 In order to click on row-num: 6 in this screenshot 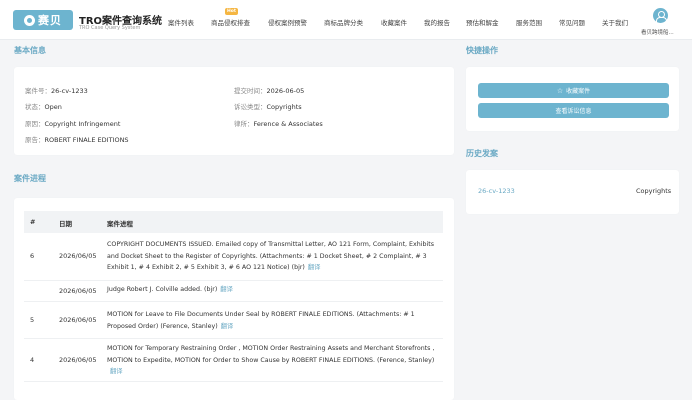, I will do `click(32, 256)`.